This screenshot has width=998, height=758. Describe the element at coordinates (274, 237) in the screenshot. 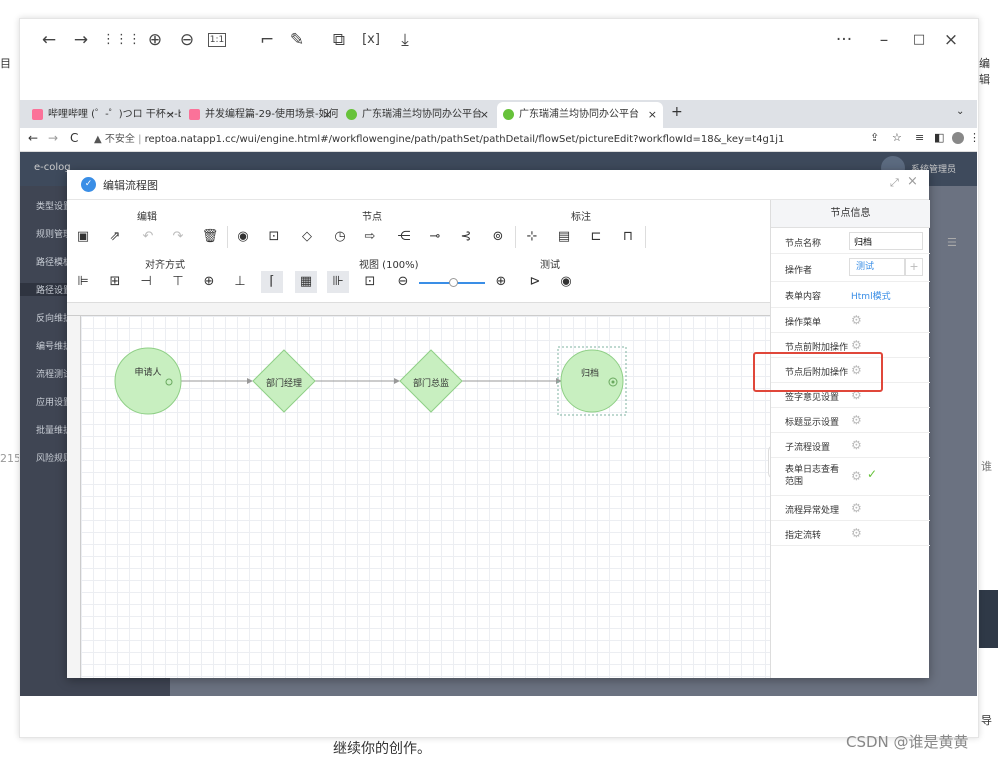

I see `process-node-icon: ⊡` at that location.